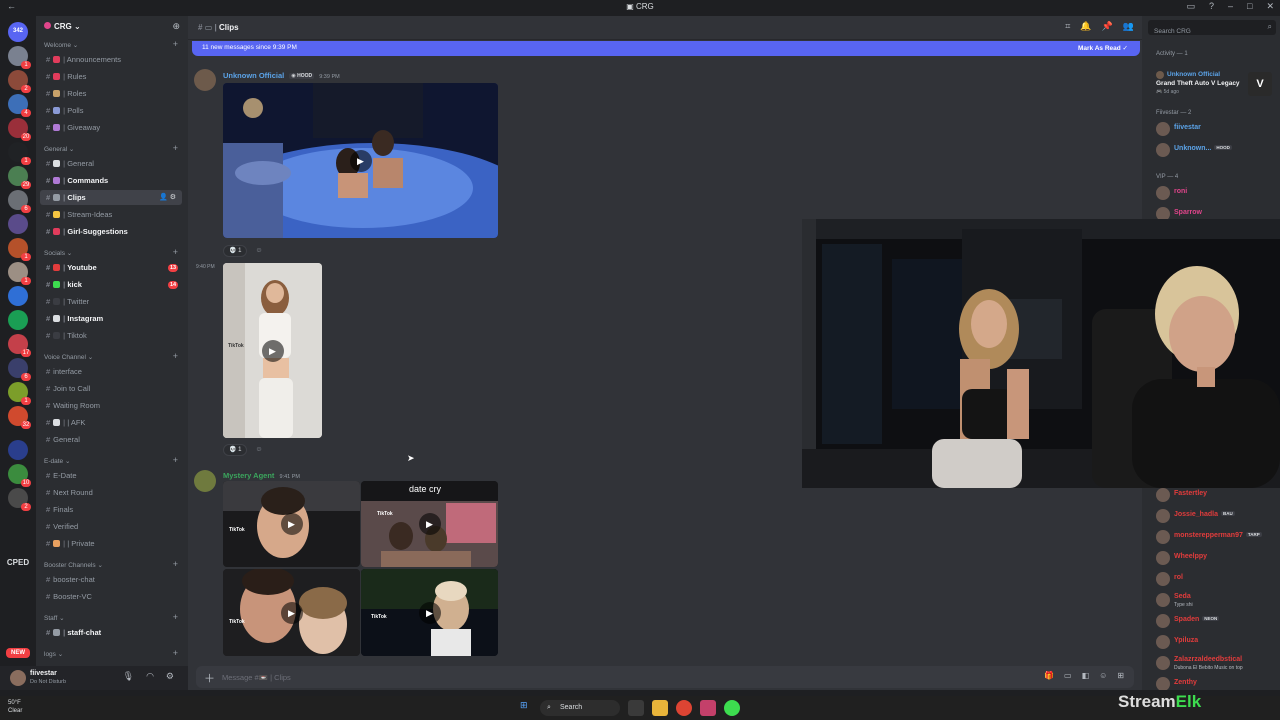  What do you see at coordinates (209, 678) in the screenshot?
I see `add-attachment-icon: ＋` at bounding box center [209, 678].